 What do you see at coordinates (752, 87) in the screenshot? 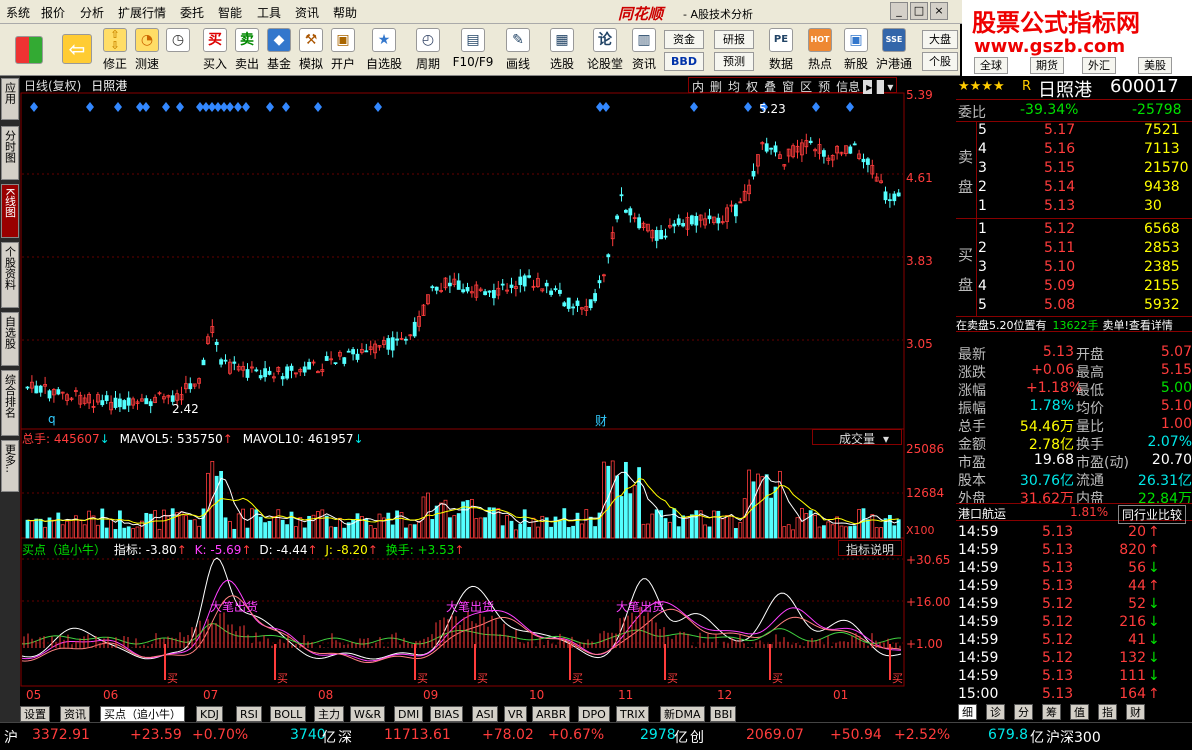
I see `chart-tool-button: 权` at bounding box center [752, 87].